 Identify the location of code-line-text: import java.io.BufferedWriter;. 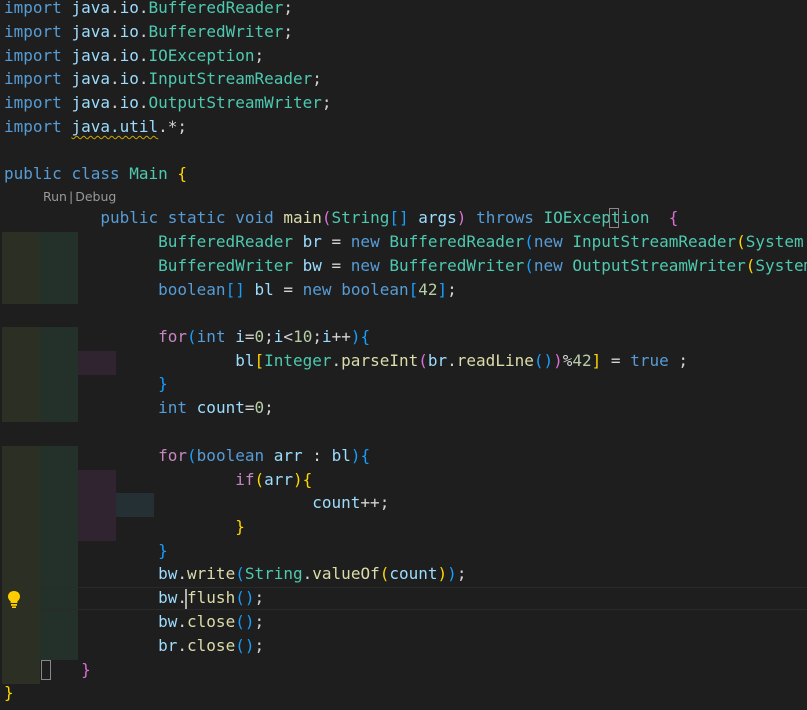
(148, 32).